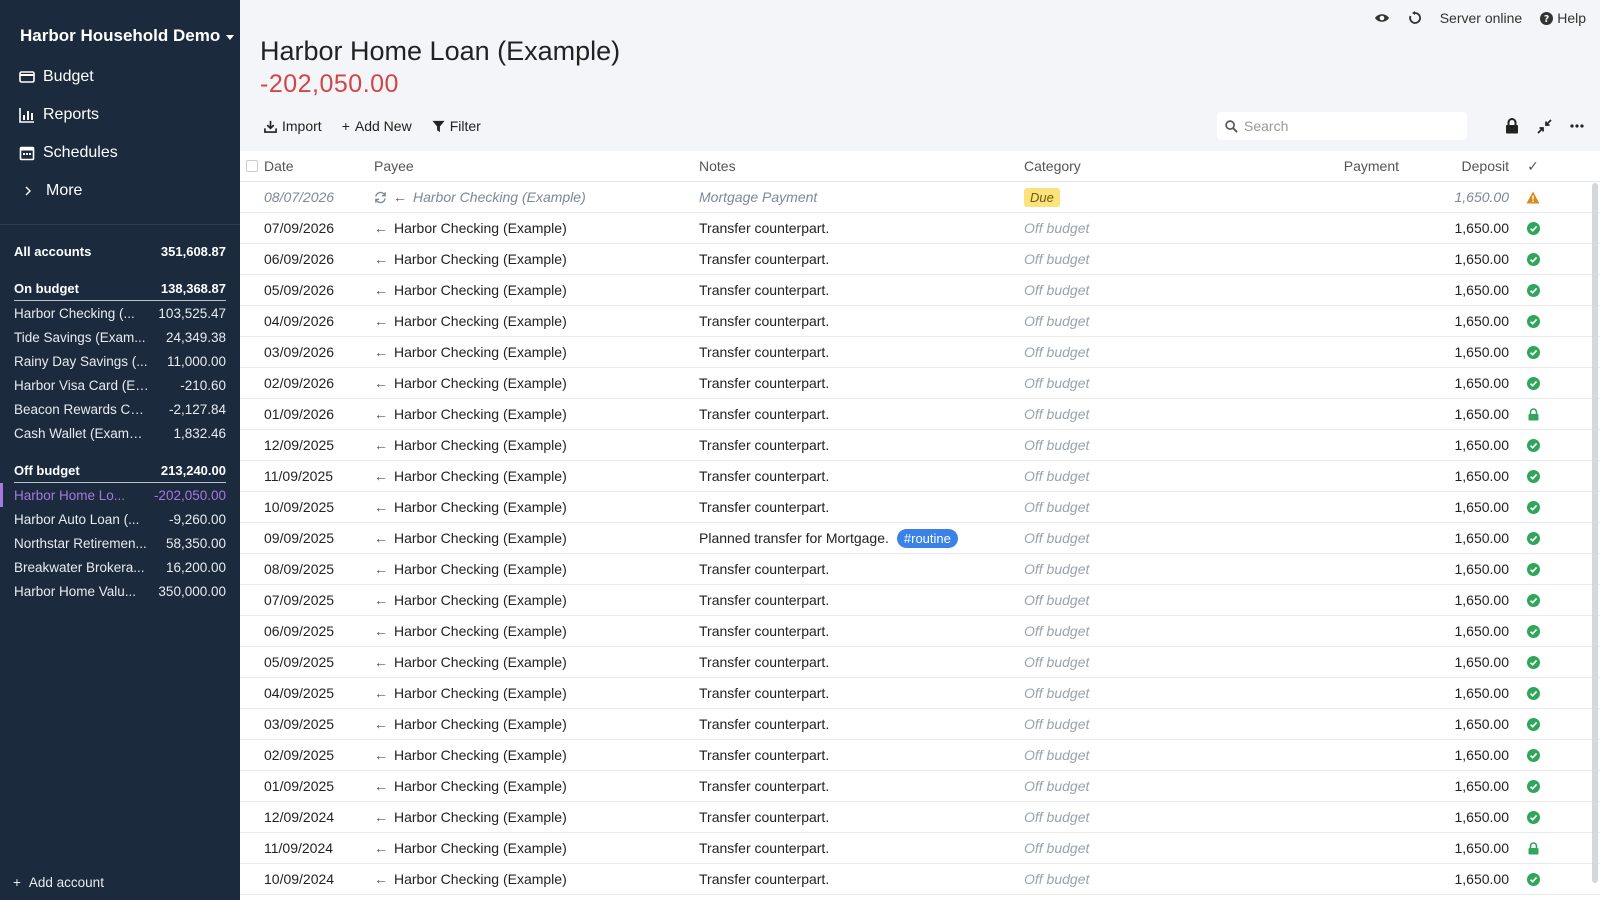  What do you see at coordinates (1344, 126) in the screenshot?
I see `search-input` at bounding box center [1344, 126].